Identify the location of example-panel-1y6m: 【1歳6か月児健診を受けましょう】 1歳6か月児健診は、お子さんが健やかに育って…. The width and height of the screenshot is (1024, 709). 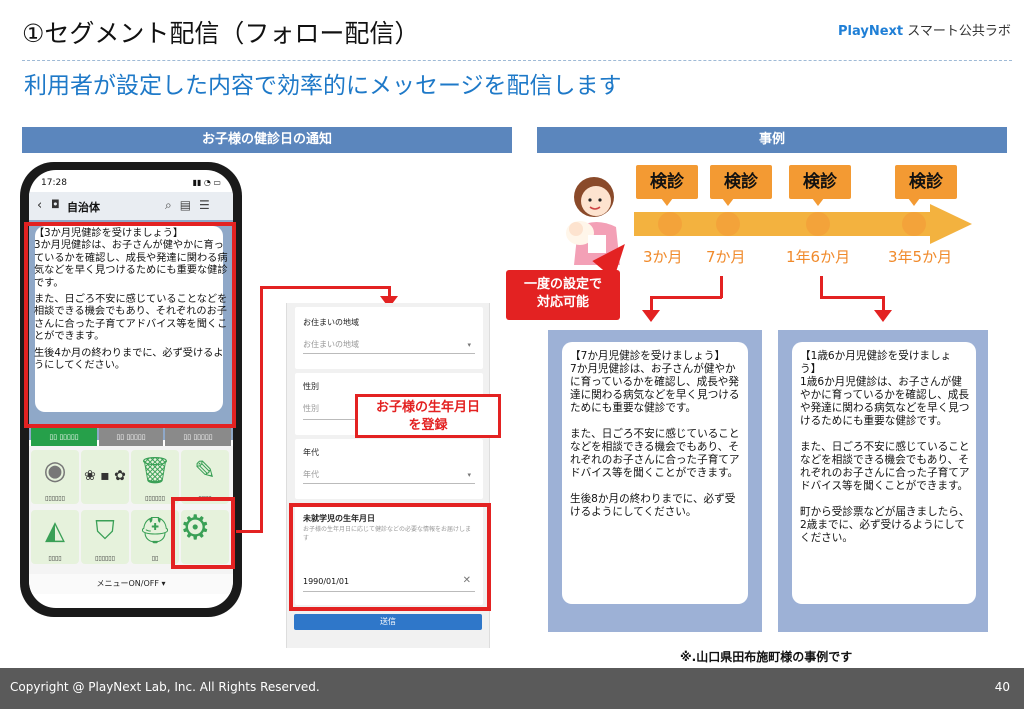
(883, 481).